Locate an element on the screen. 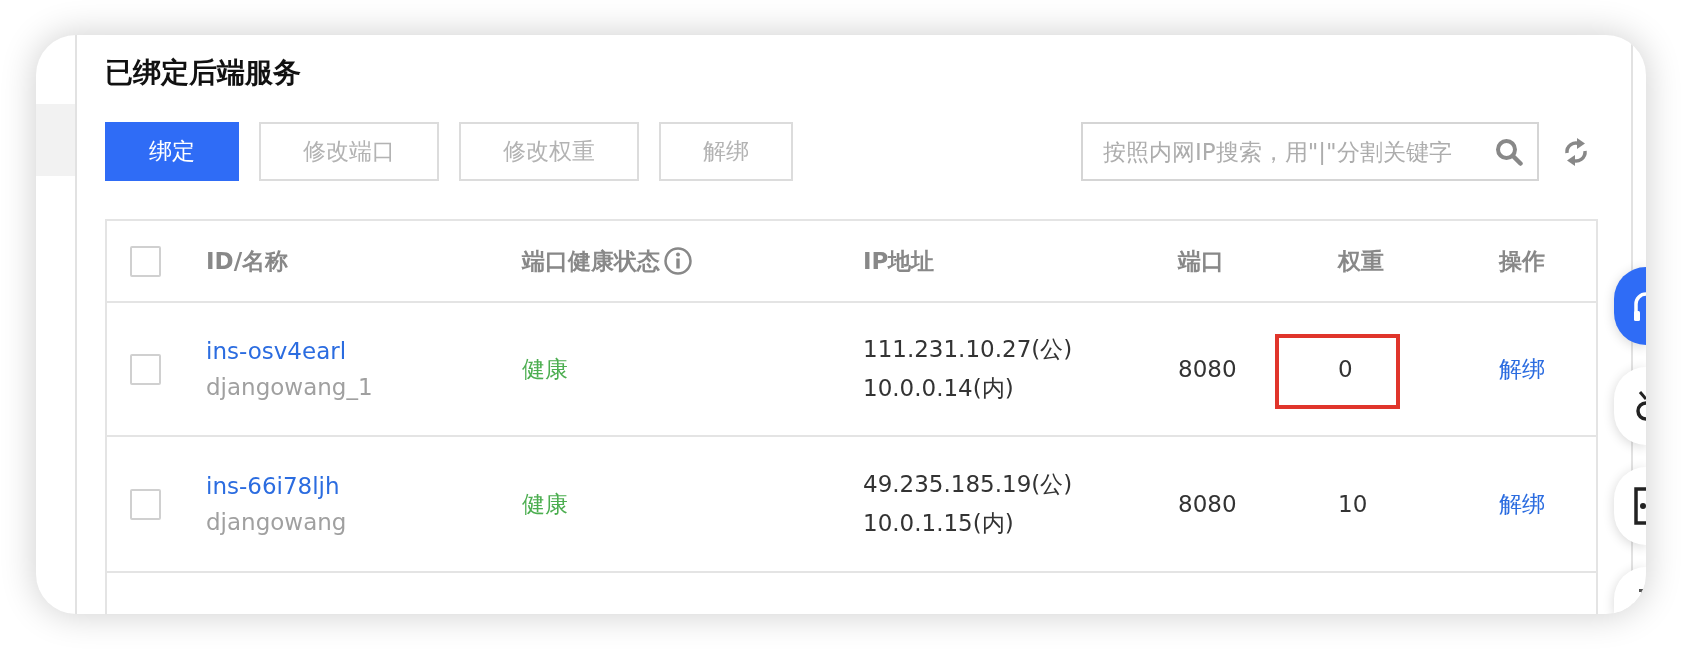 The width and height of the screenshot is (1682, 650). weight-value: 10 is located at coordinates (1353, 504).